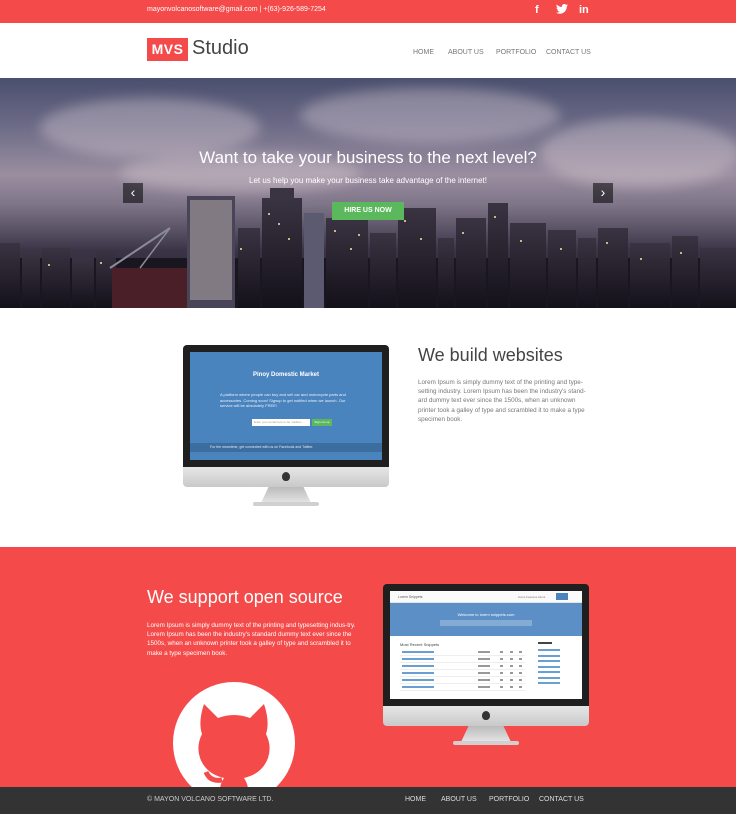 The image size is (736, 814). I want to click on footer-nav-portfolio: PORTFOLIO, so click(509, 799).